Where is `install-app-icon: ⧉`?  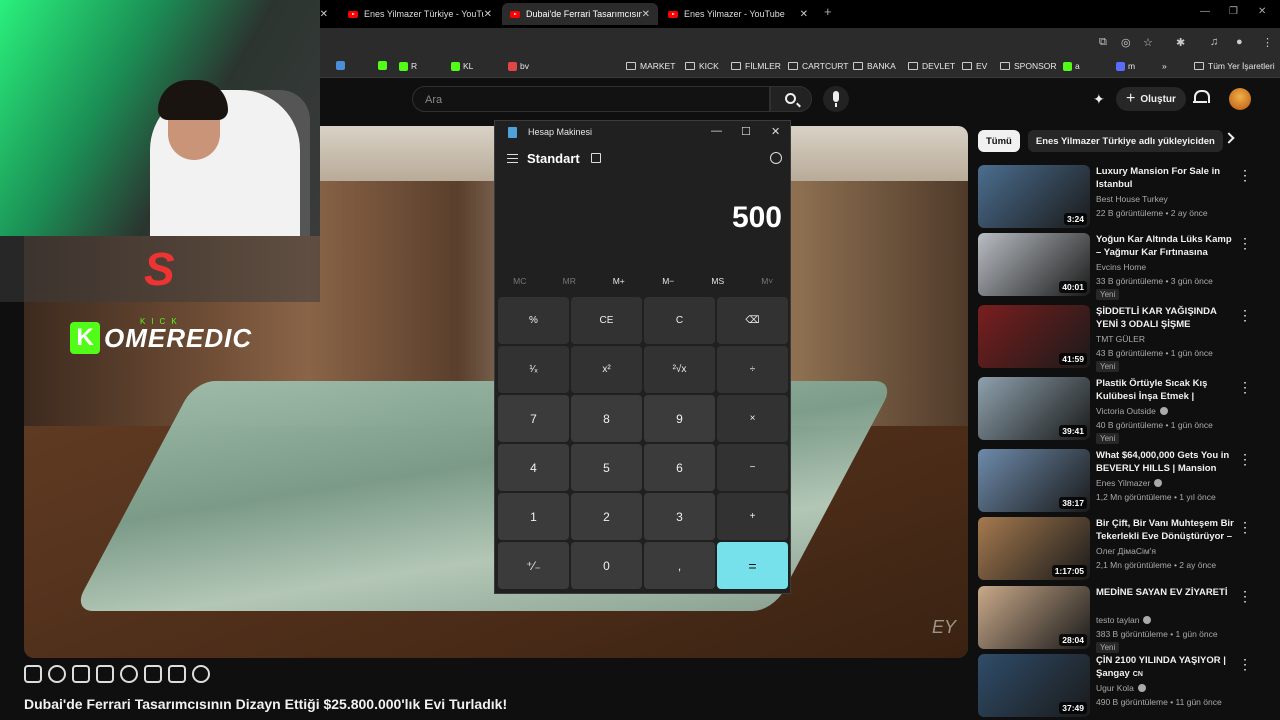
install-app-icon: ⧉ is located at coordinates (1103, 42).